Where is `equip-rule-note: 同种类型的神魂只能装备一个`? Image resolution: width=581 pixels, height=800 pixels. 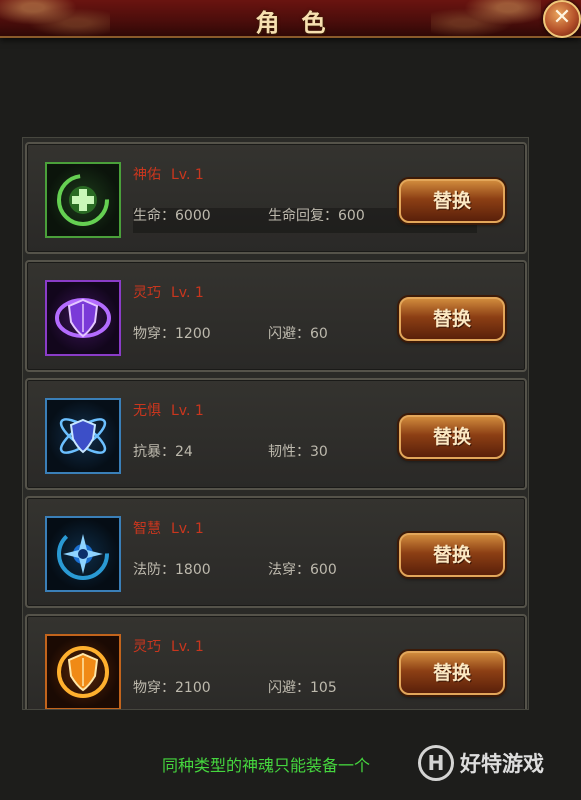 equip-rule-note: 同种类型的神魂只能装备一个 is located at coordinates (266, 765).